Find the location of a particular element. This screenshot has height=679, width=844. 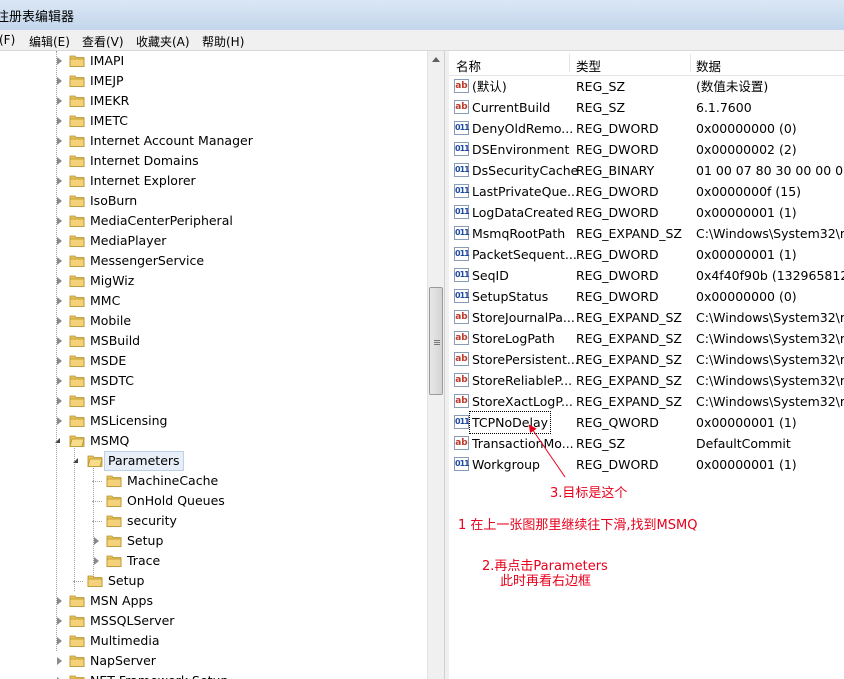

tree-item: NET Framework Setup is located at coordinates (213, 675).